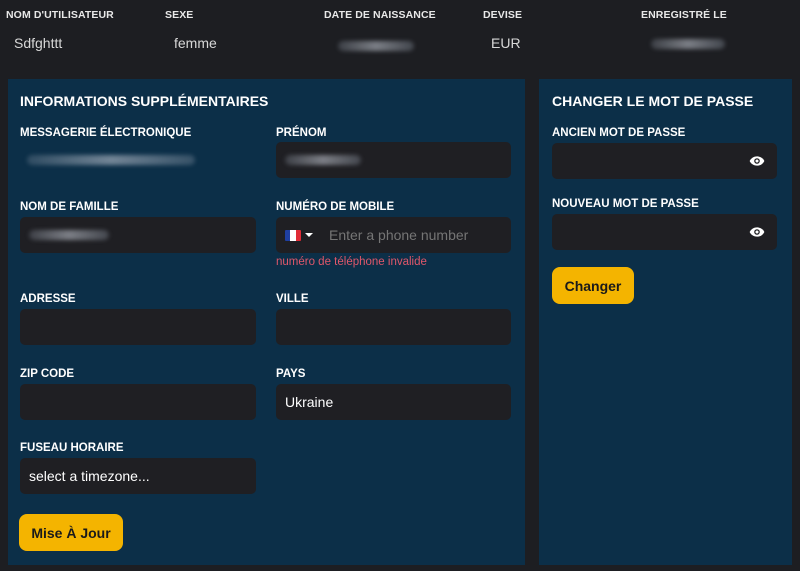 The image size is (800, 571). What do you see at coordinates (138, 327) in the screenshot?
I see `address-field` at bounding box center [138, 327].